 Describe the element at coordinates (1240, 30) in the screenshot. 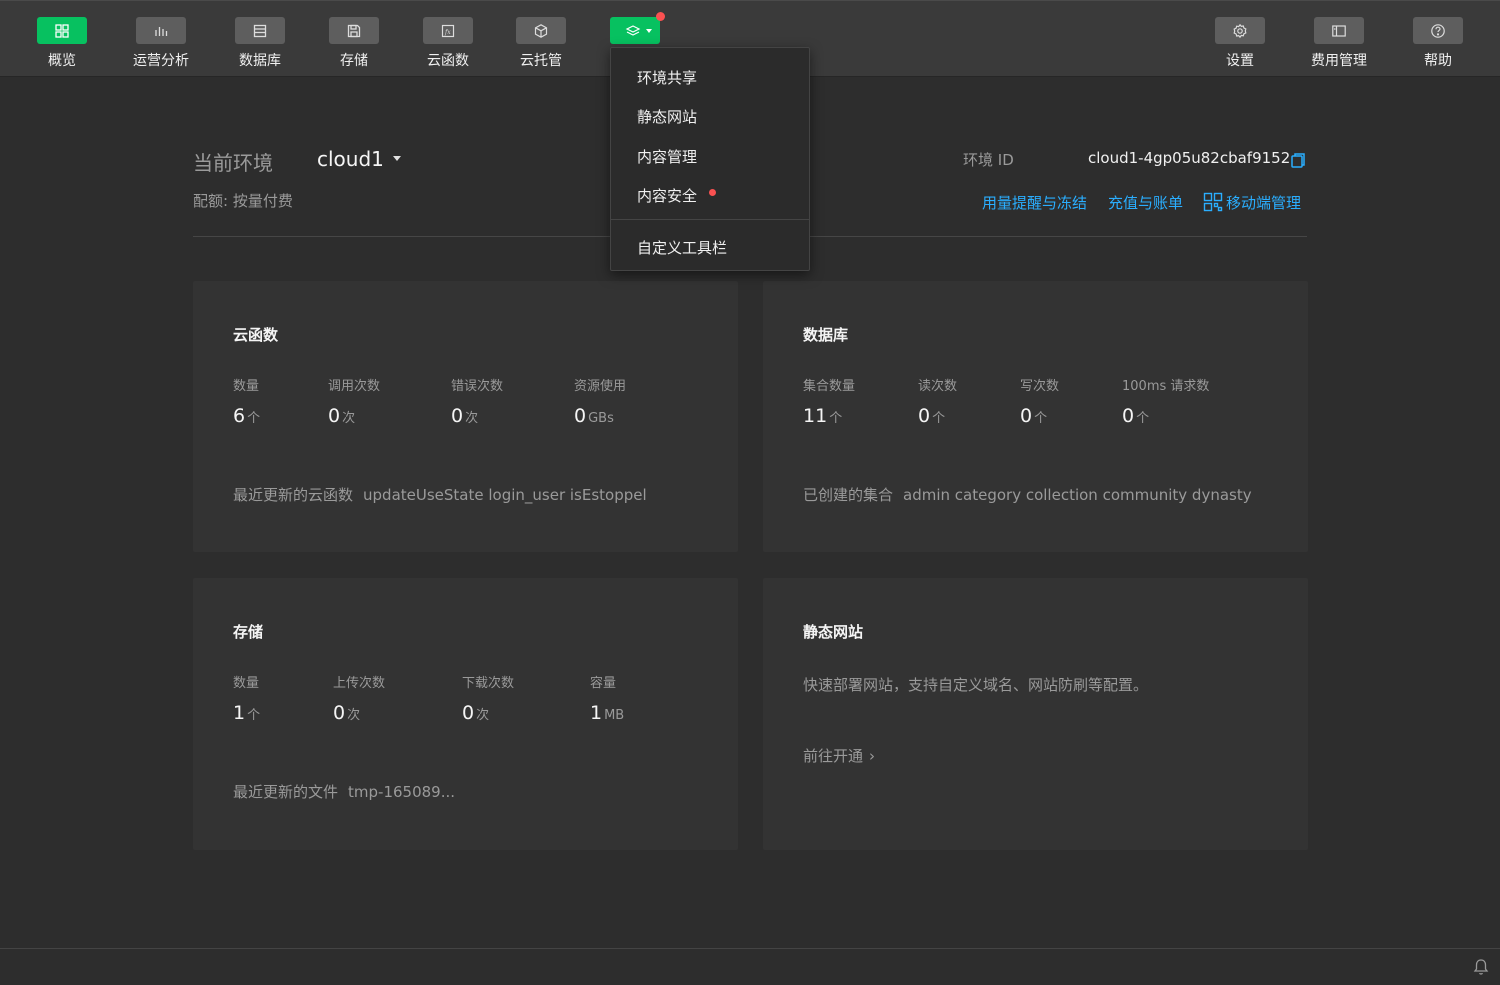

I see `gear-icon` at that location.